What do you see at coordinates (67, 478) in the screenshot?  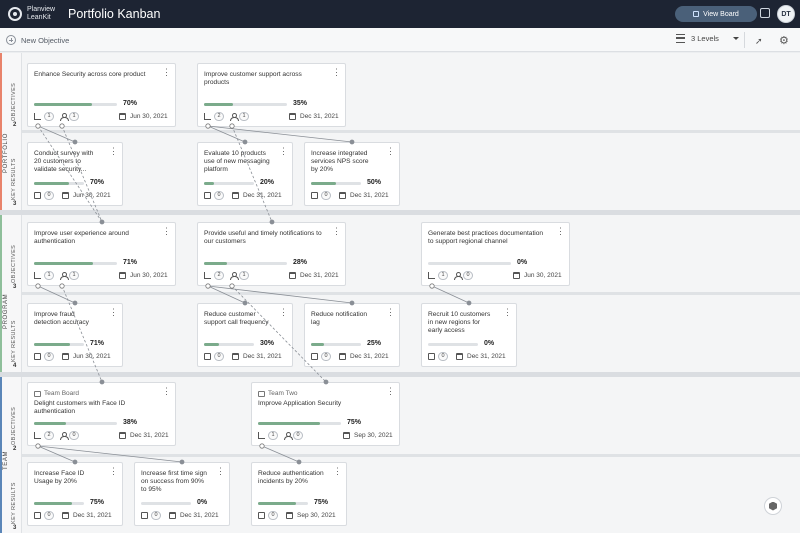 I see `card-title: Increase Face ID Usage by 20%` at bounding box center [67, 478].